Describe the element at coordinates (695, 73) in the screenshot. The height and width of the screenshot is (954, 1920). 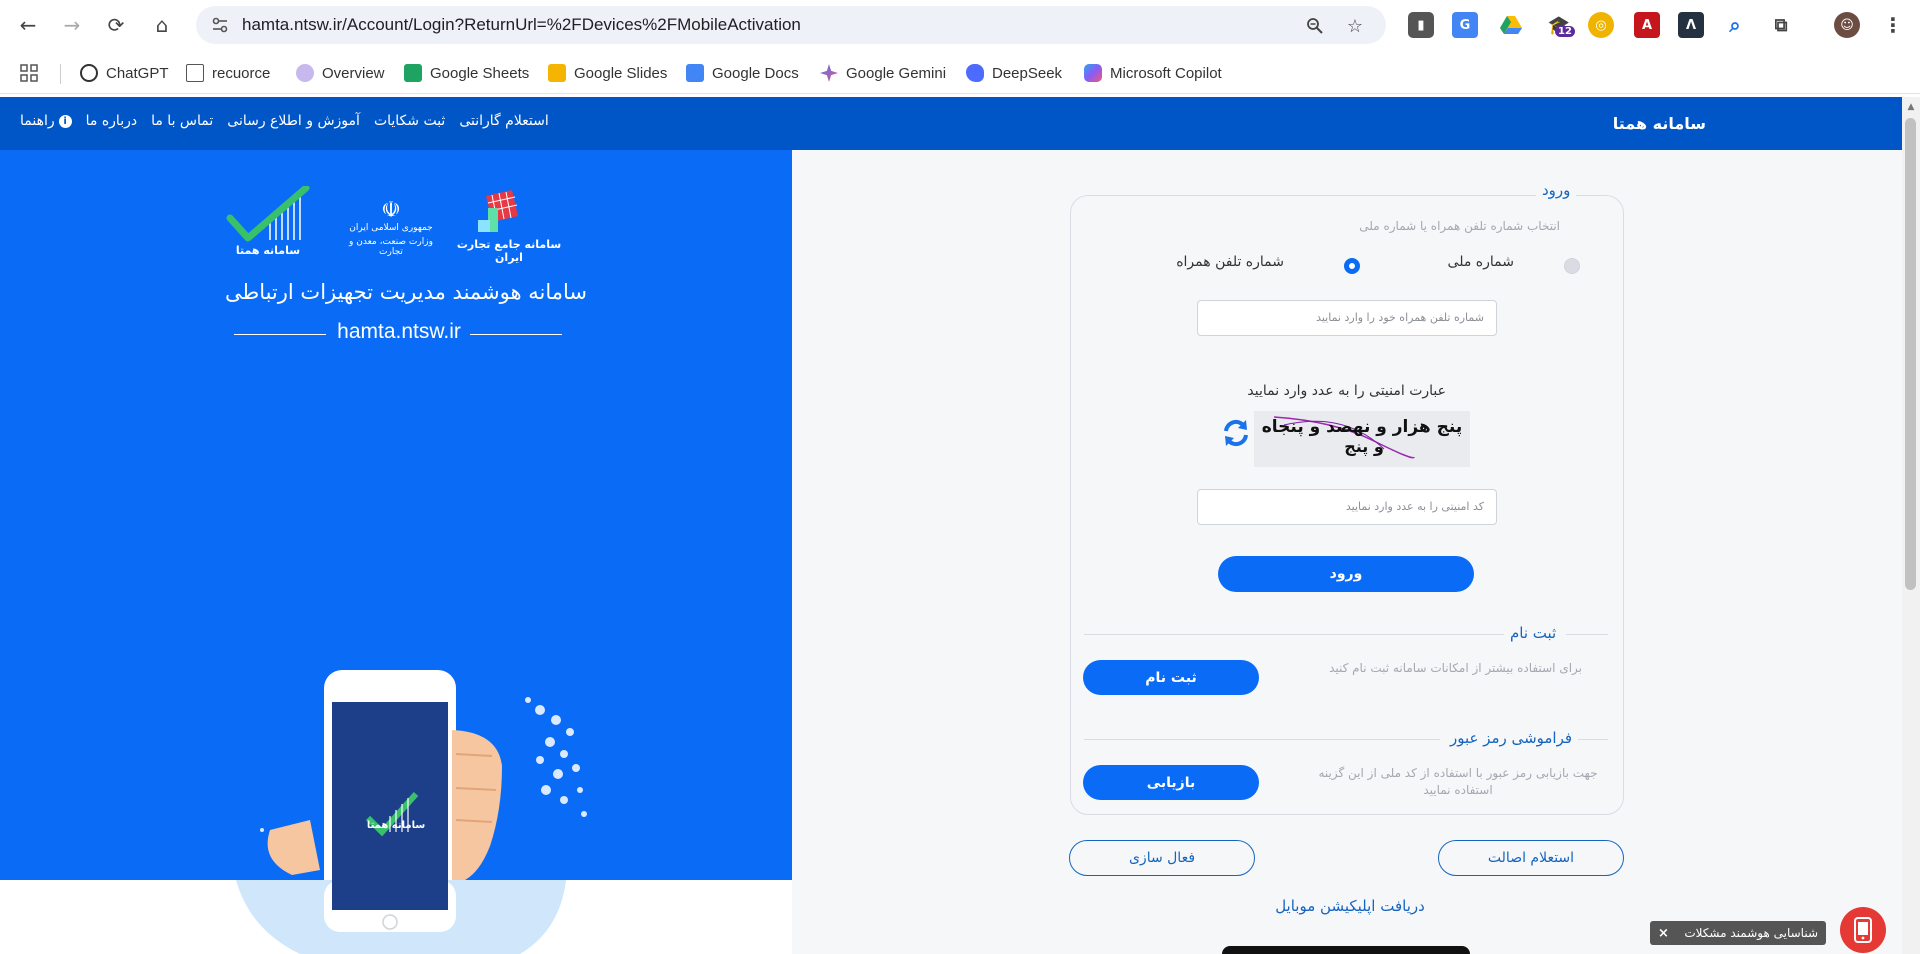
I see `google-docs-icon` at that location.